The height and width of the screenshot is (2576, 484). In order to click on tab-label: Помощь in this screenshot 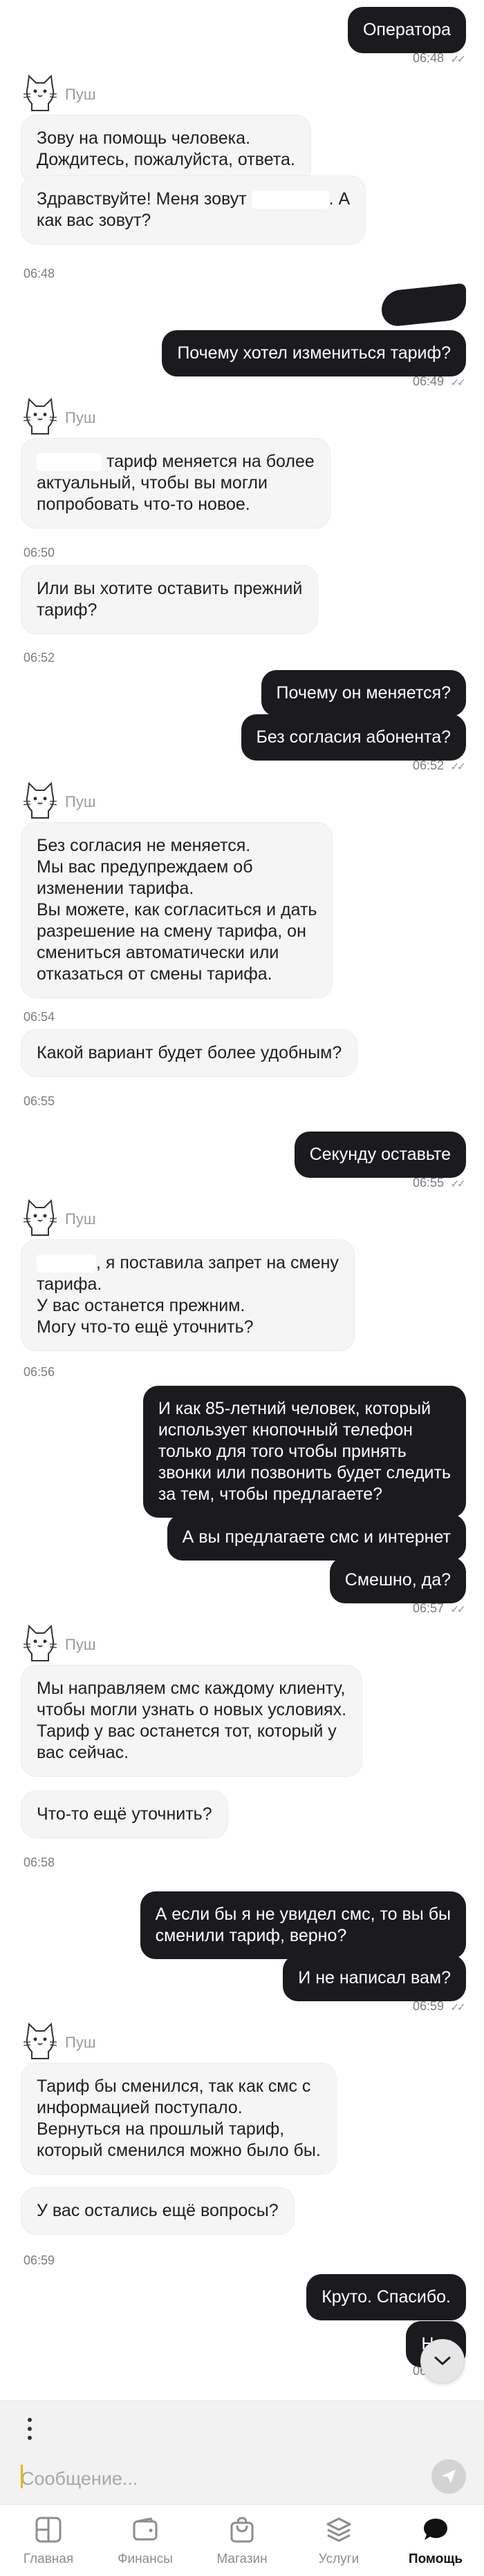, I will do `click(436, 2559)`.